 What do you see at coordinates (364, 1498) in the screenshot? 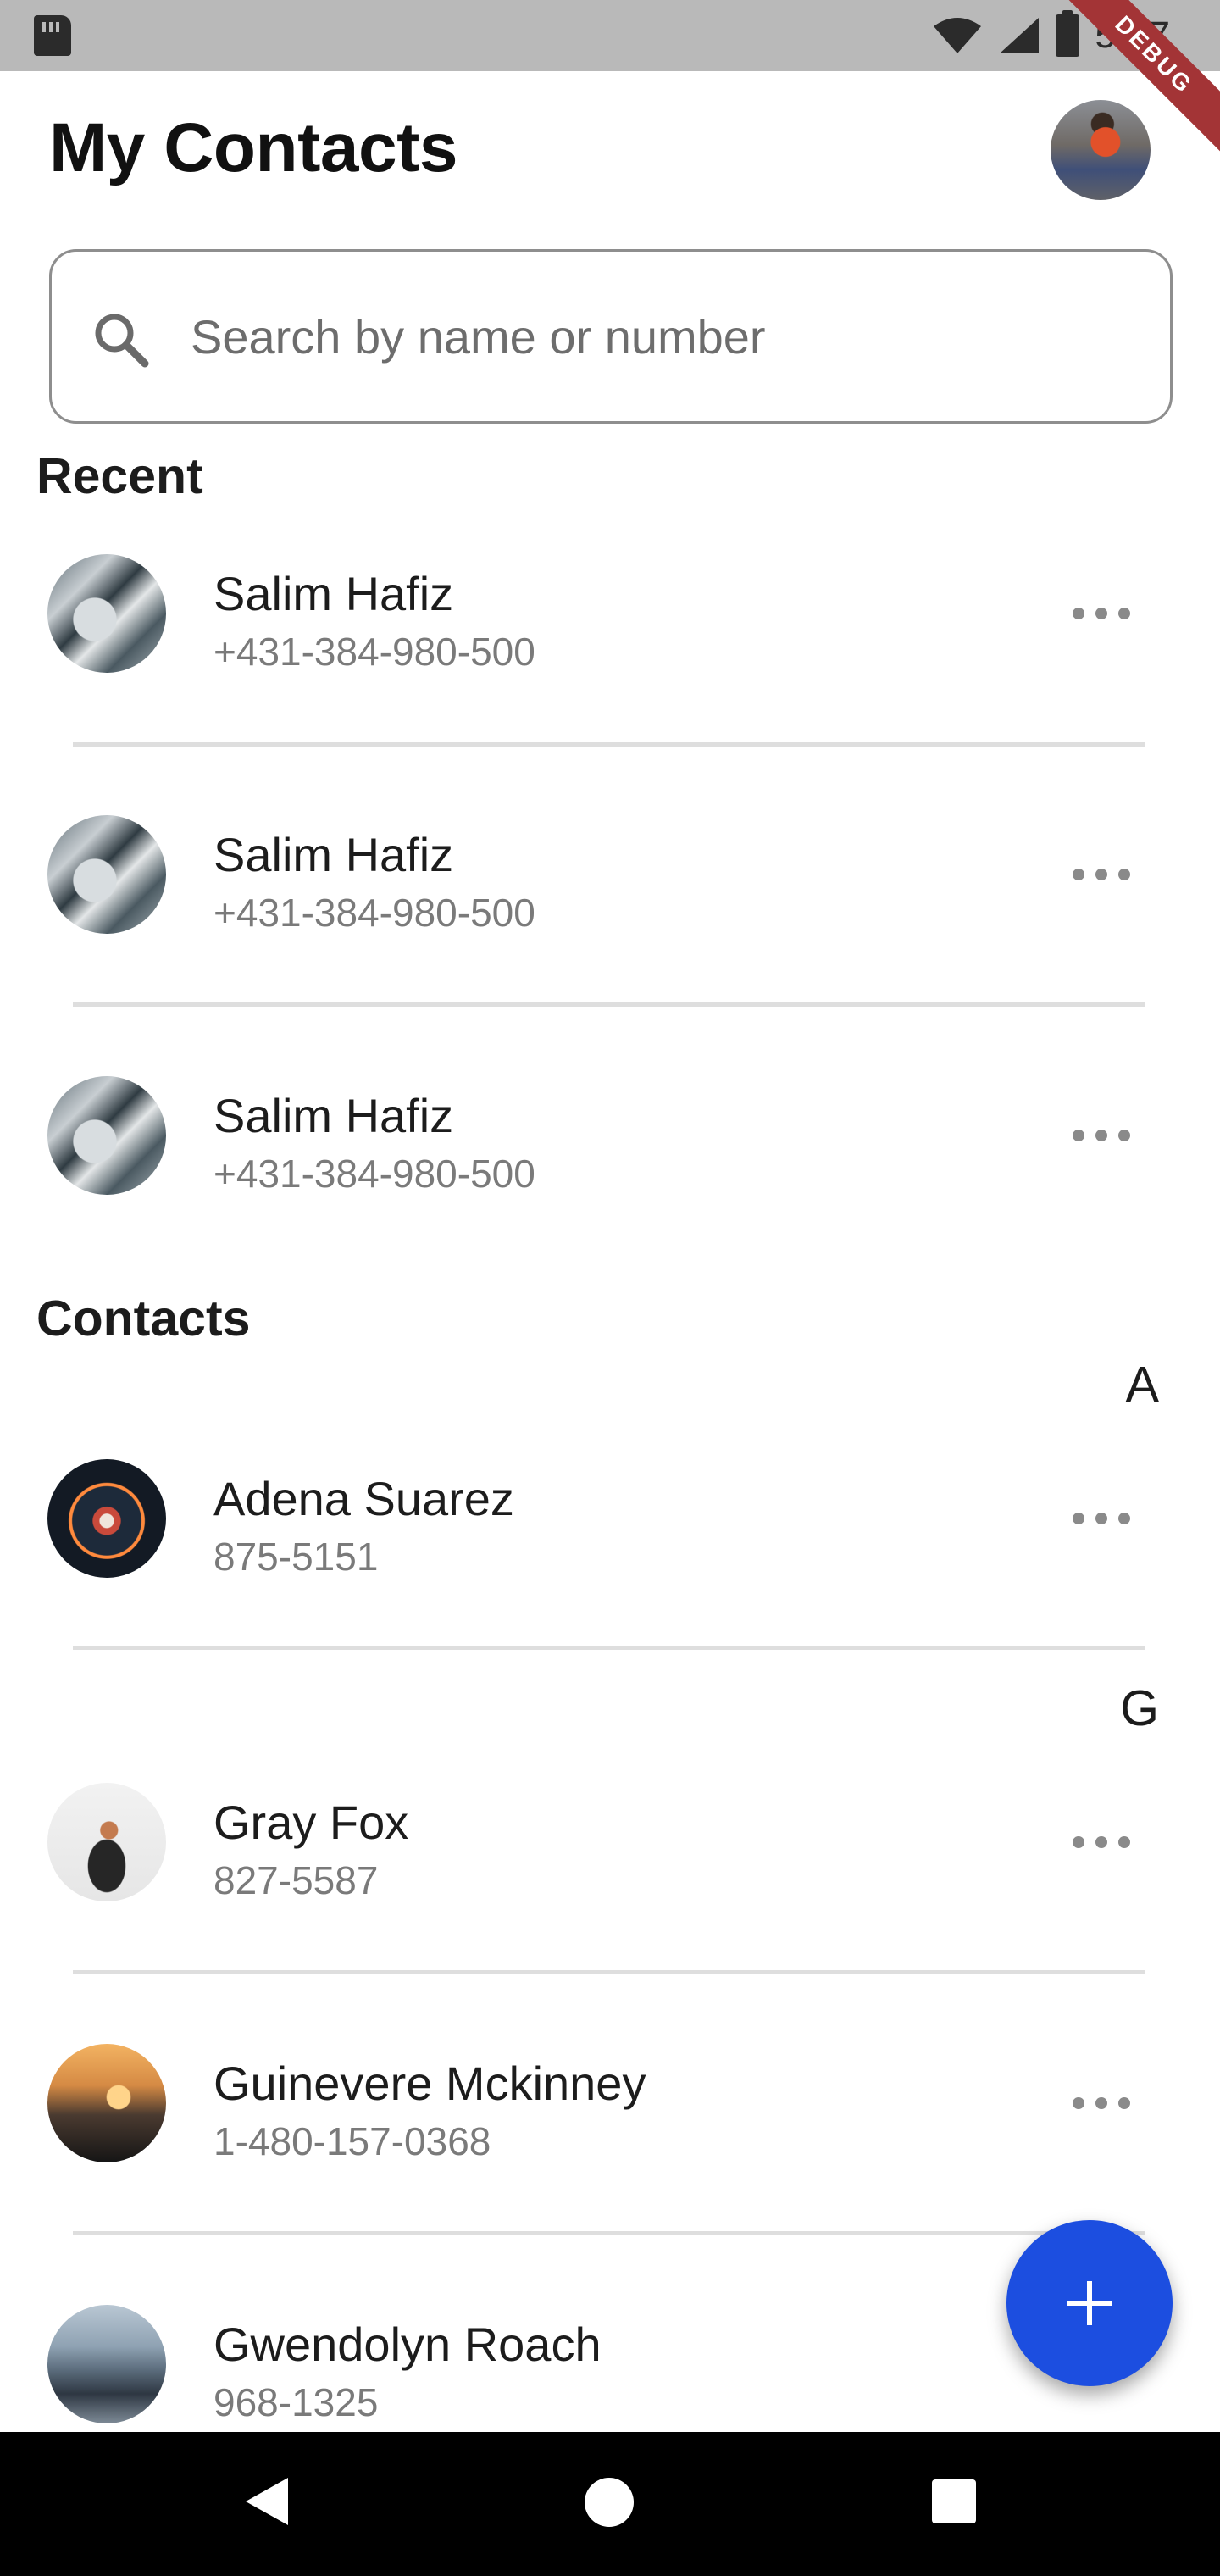
I see `contact-name: Adena Suarez` at bounding box center [364, 1498].